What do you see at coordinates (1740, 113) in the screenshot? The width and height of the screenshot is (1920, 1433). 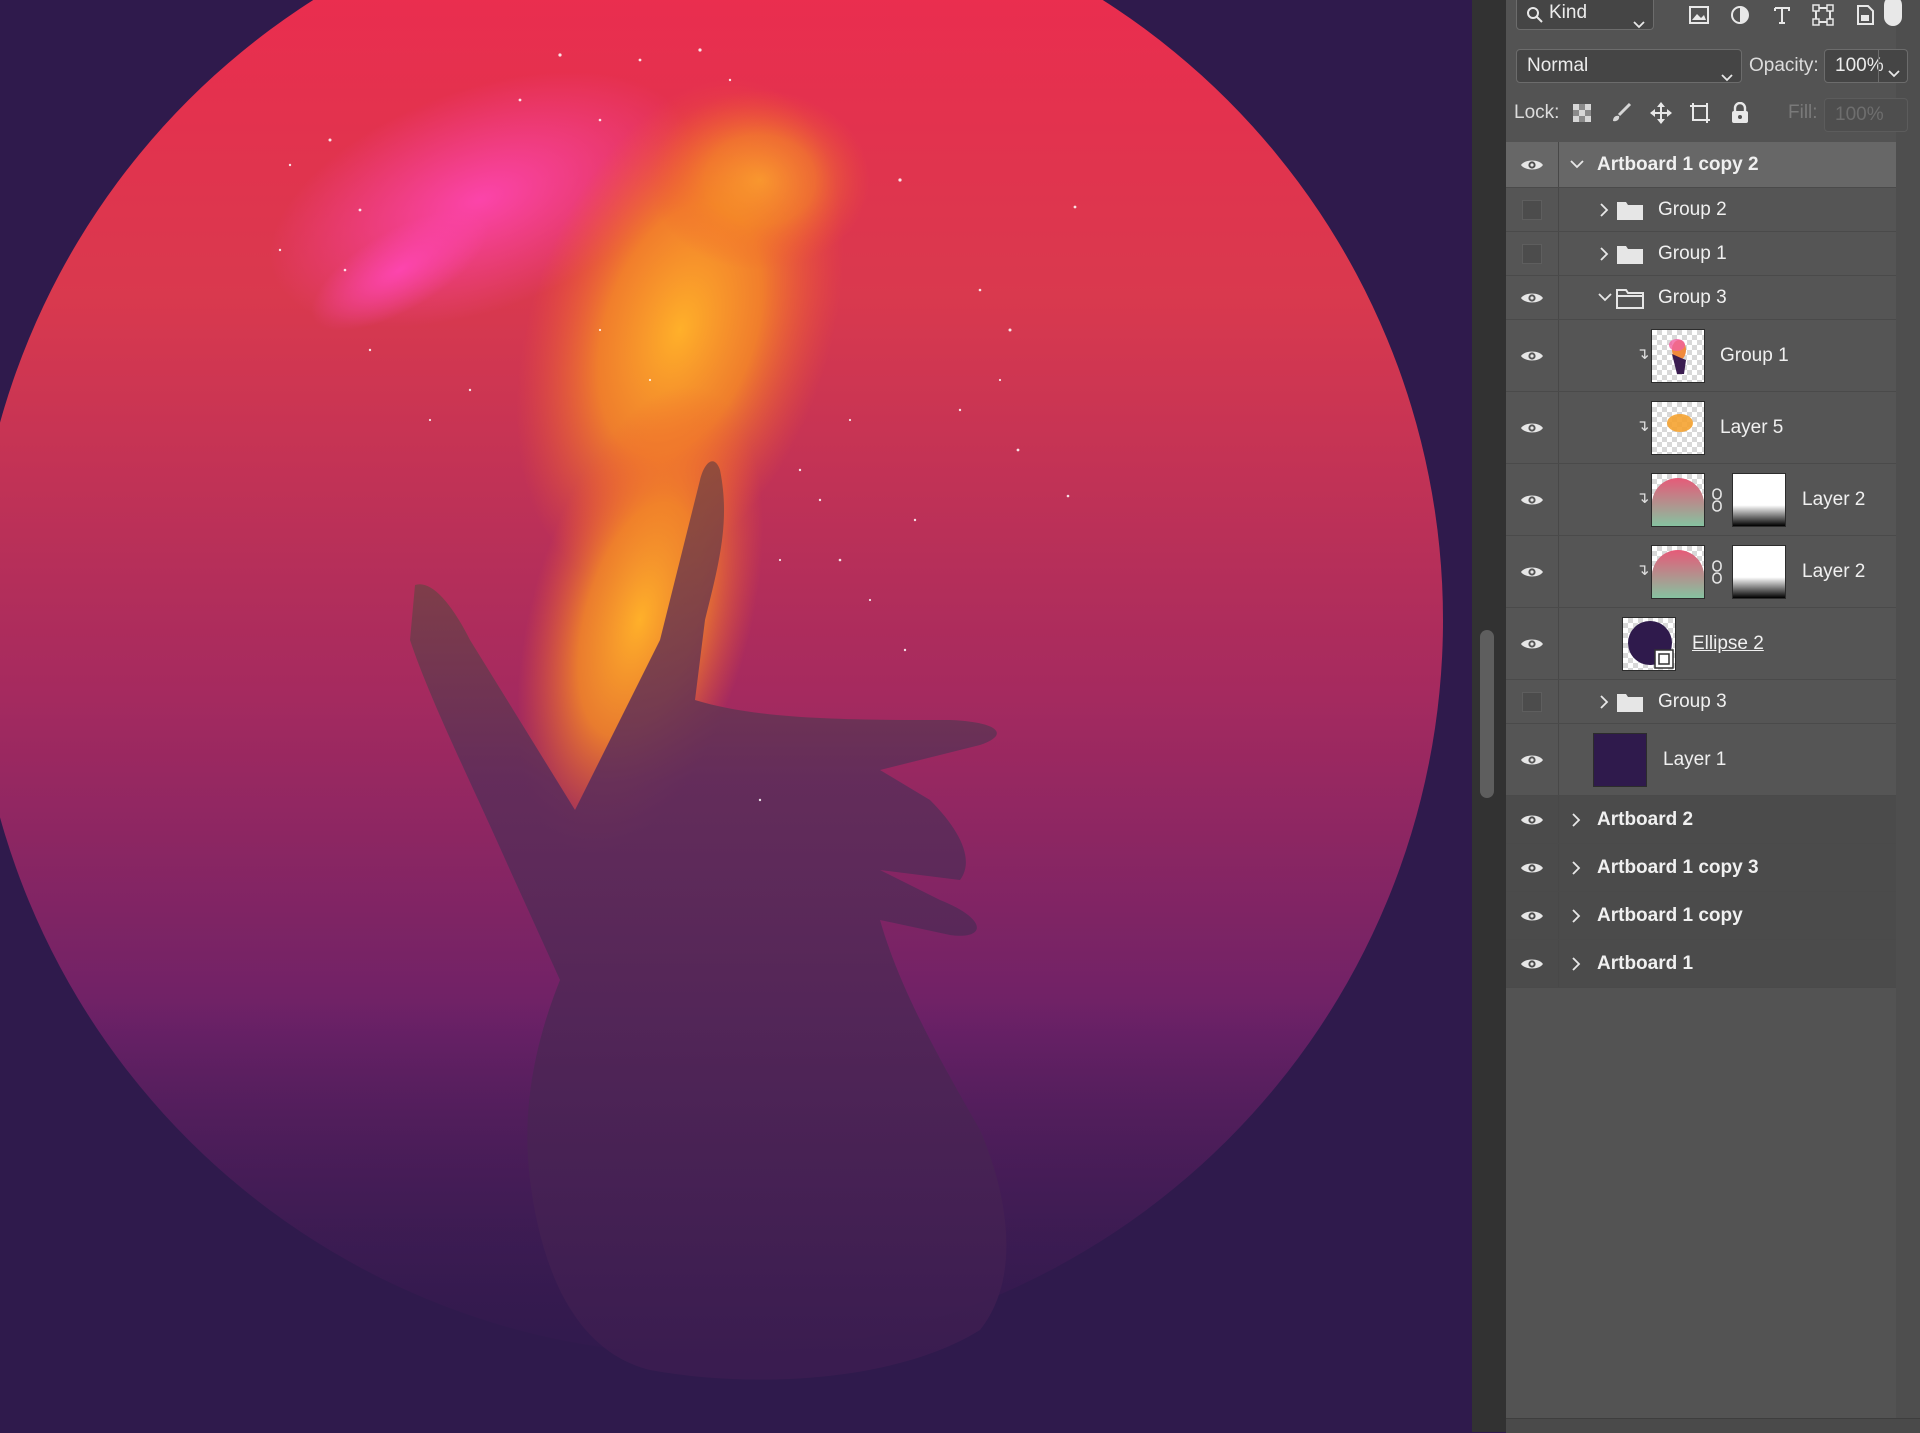 I see `lock-all-padlock-icon` at bounding box center [1740, 113].